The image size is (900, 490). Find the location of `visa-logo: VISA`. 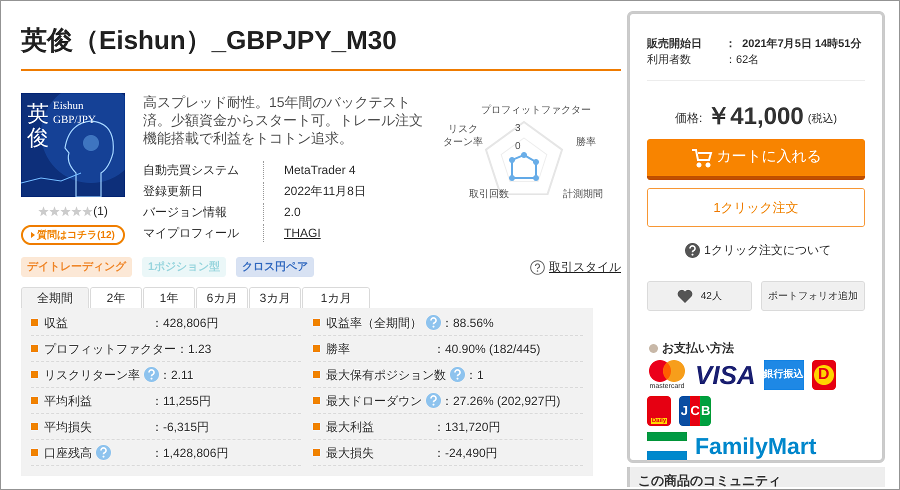

visa-logo: VISA is located at coordinates (725, 375).